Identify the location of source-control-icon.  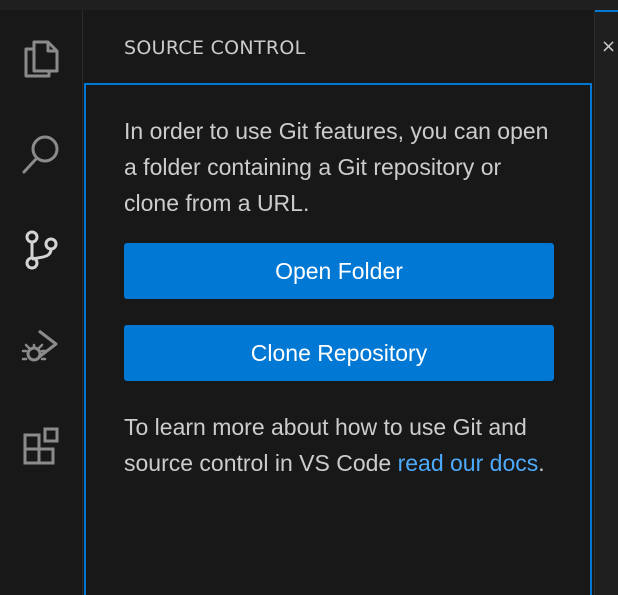
(41, 250).